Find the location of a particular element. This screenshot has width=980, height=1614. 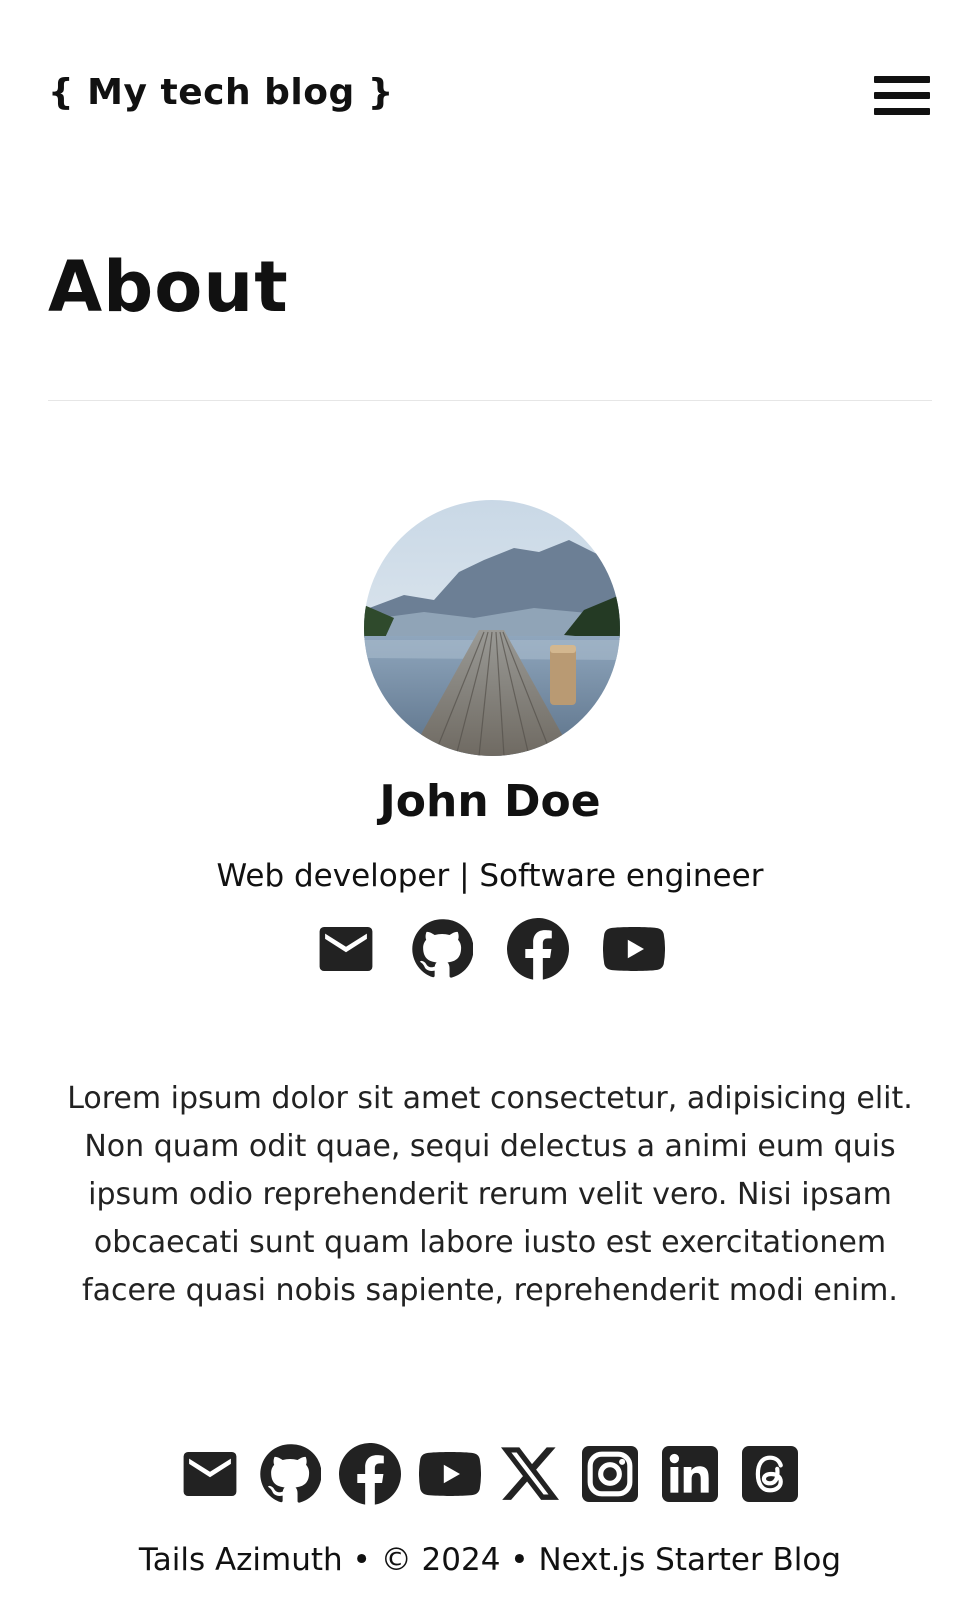

instagram-icon is located at coordinates (610, 1474).